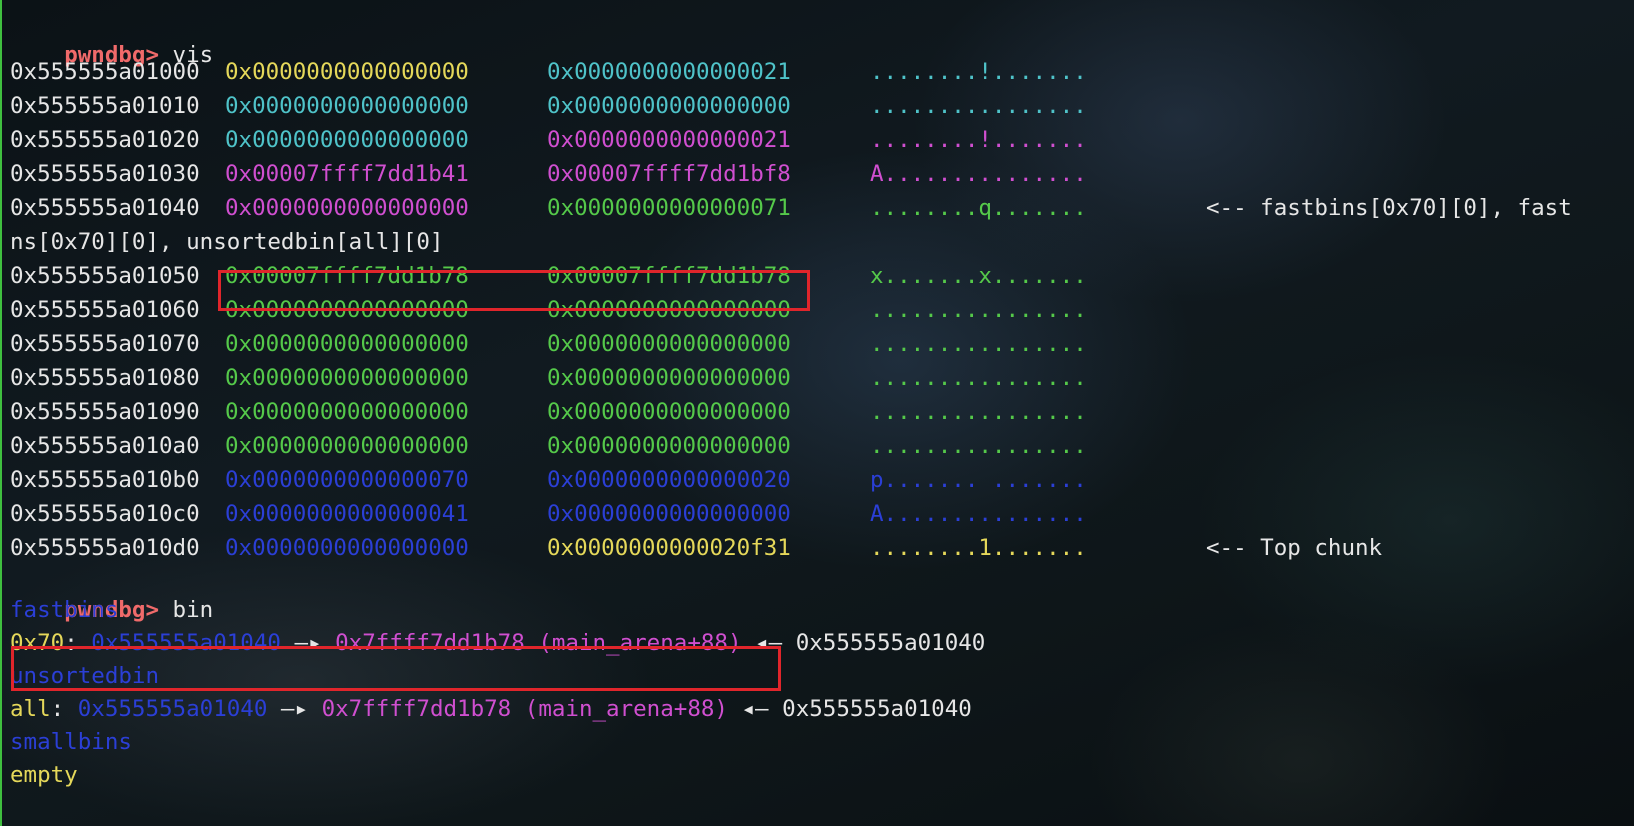 This screenshot has width=1634, height=826. What do you see at coordinates (30, 709) in the screenshot?
I see `bin-size: all` at bounding box center [30, 709].